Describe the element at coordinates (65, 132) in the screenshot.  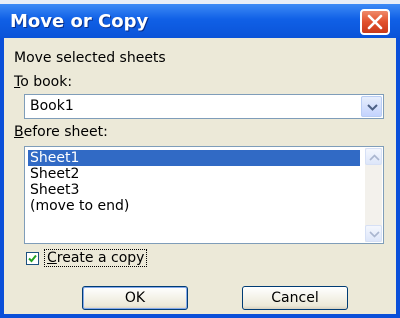
I see `before-sheet-label-rest: efore sheet:` at that location.